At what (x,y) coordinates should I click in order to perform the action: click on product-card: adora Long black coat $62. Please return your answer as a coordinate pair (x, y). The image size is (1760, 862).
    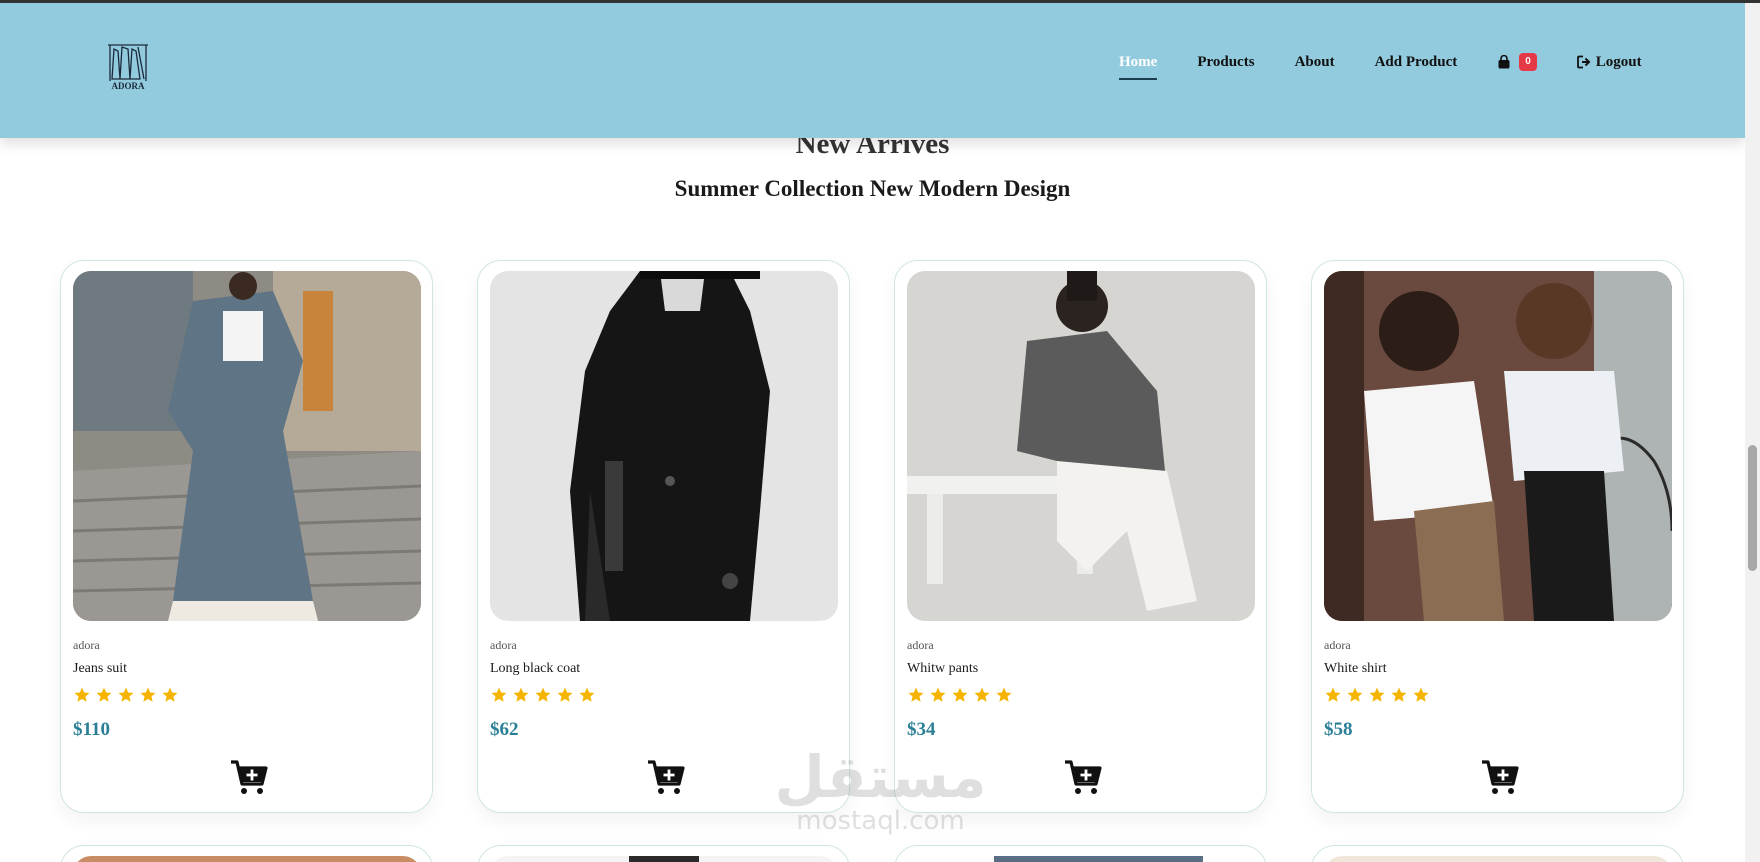
    Looking at the image, I should click on (663, 536).